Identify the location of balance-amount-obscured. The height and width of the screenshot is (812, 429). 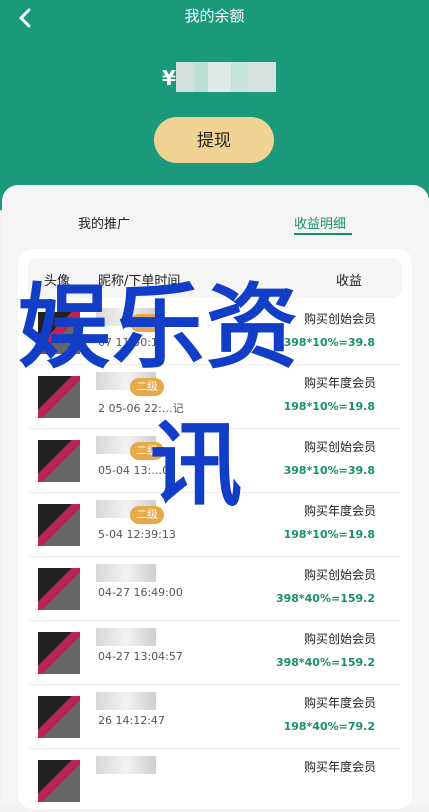
(226, 77).